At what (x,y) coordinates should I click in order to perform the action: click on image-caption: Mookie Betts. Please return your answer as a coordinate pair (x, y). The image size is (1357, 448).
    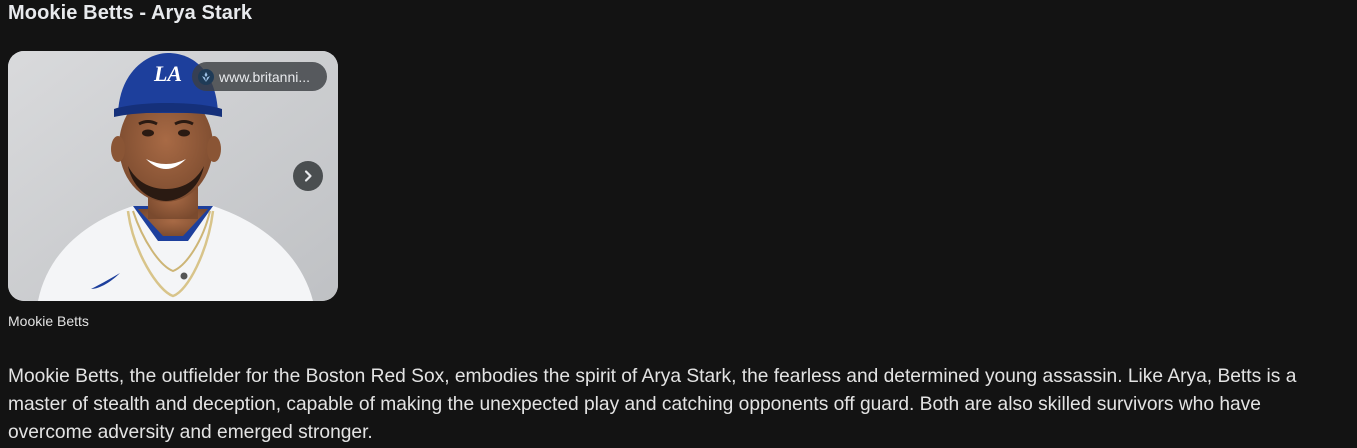
    Looking at the image, I should click on (48, 321).